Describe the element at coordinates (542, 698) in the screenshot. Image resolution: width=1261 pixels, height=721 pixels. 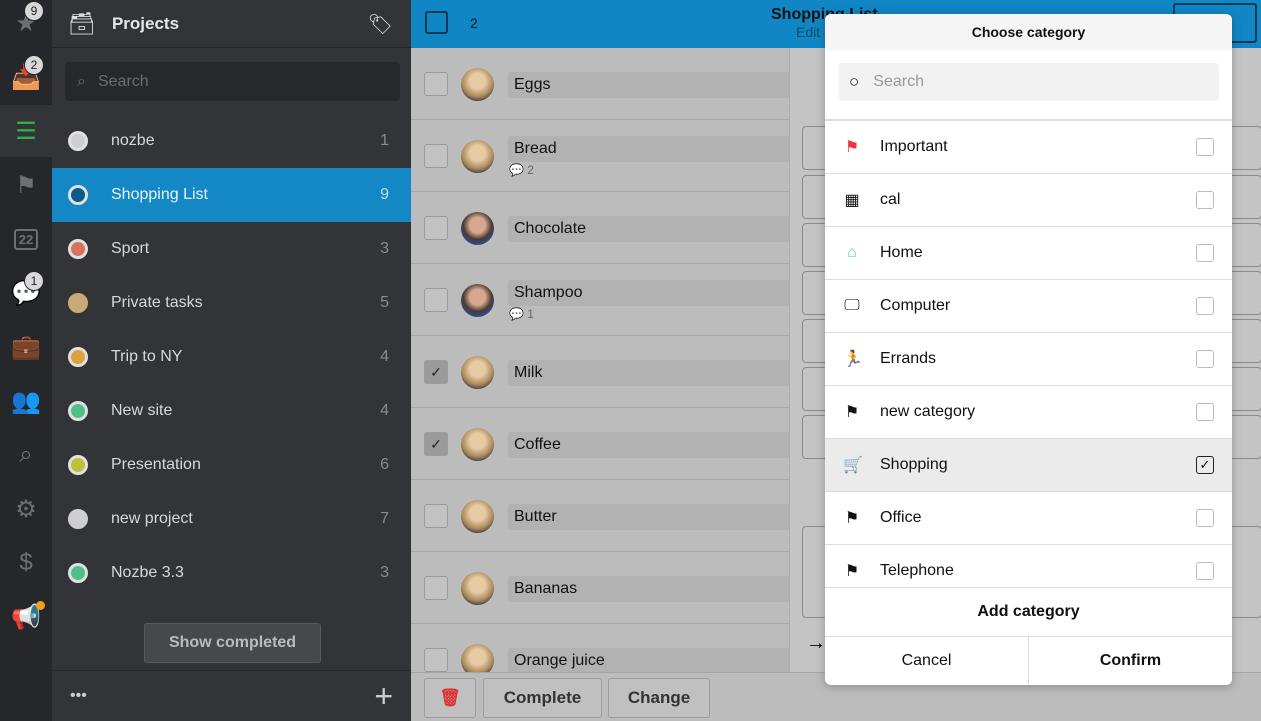
I see `complete-button: Complete` at that location.